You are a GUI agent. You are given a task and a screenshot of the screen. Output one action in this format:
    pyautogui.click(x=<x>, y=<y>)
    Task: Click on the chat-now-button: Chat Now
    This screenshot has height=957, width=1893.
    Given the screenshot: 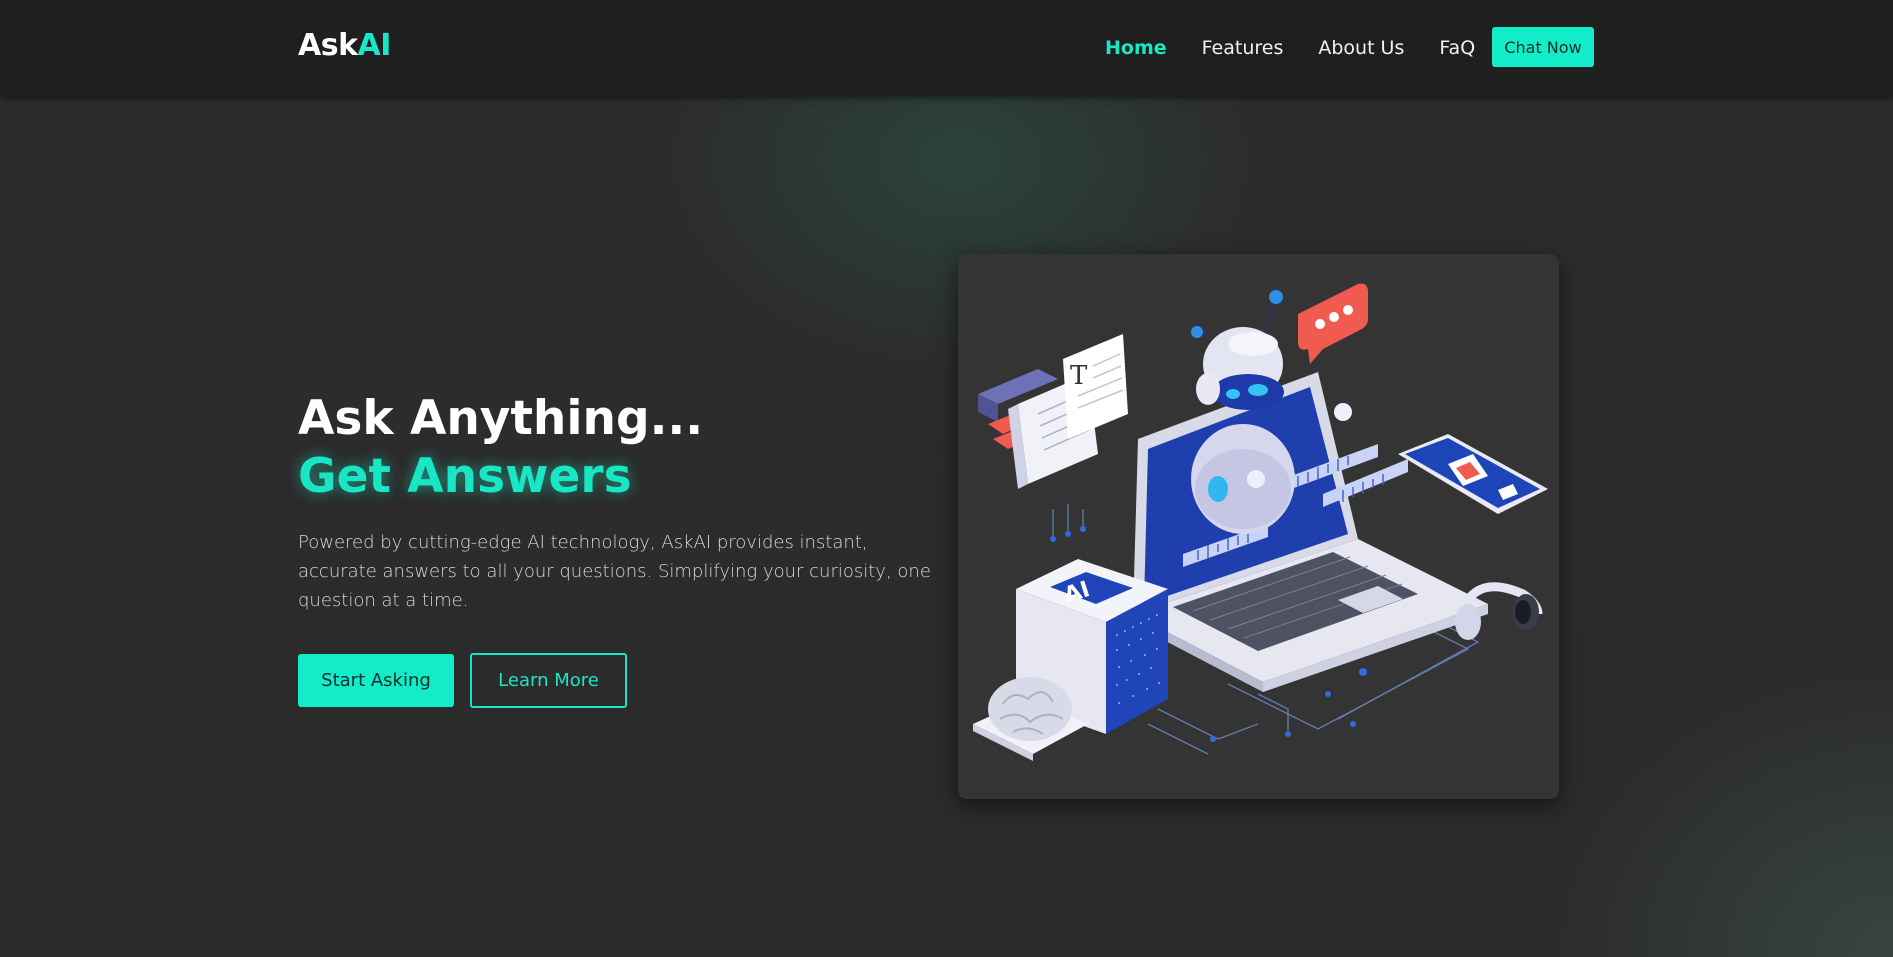 What is the action you would take?
    pyautogui.click(x=1543, y=47)
    